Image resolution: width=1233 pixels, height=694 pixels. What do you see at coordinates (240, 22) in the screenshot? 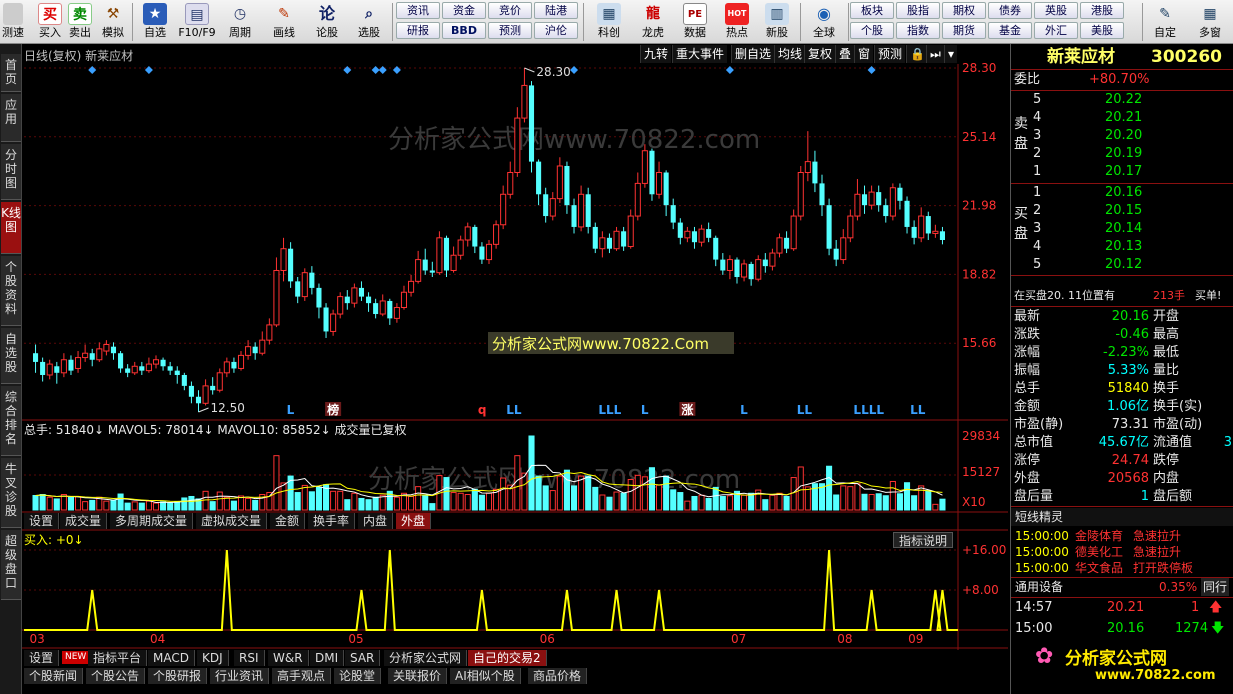
I see `period-button: ◷ 周期` at bounding box center [240, 22].